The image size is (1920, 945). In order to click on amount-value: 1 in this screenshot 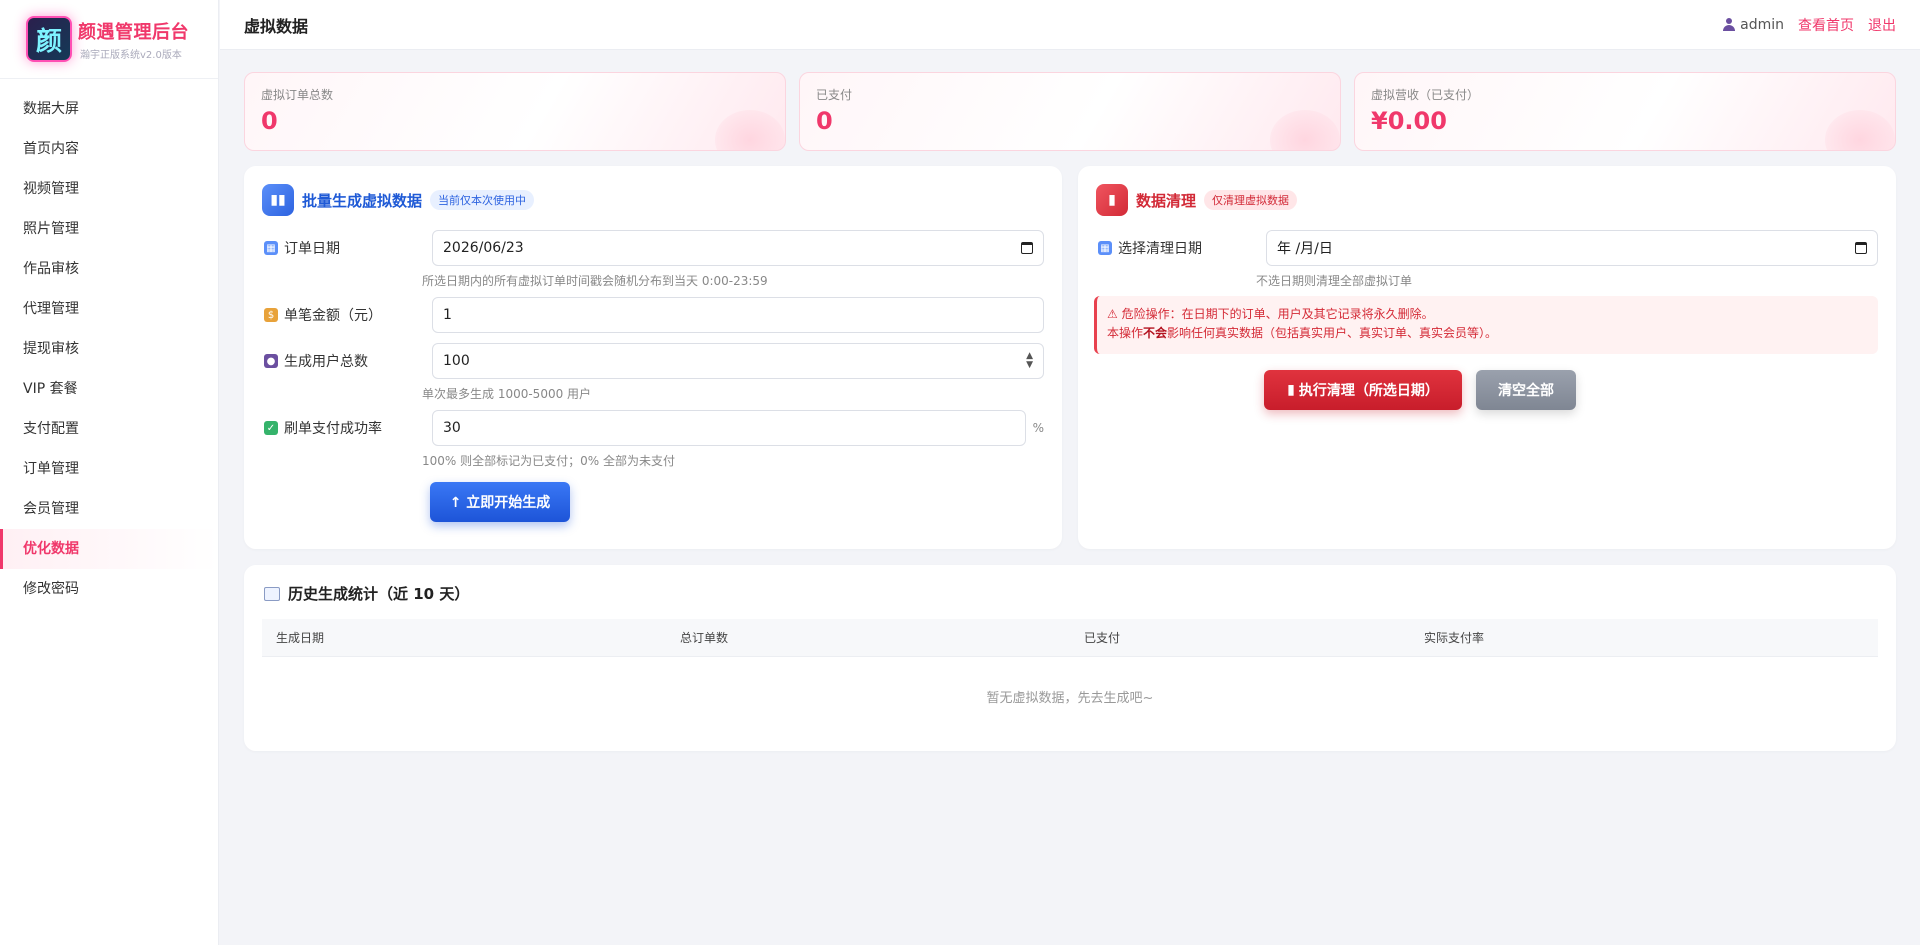, I will do `click(447, 315)`.